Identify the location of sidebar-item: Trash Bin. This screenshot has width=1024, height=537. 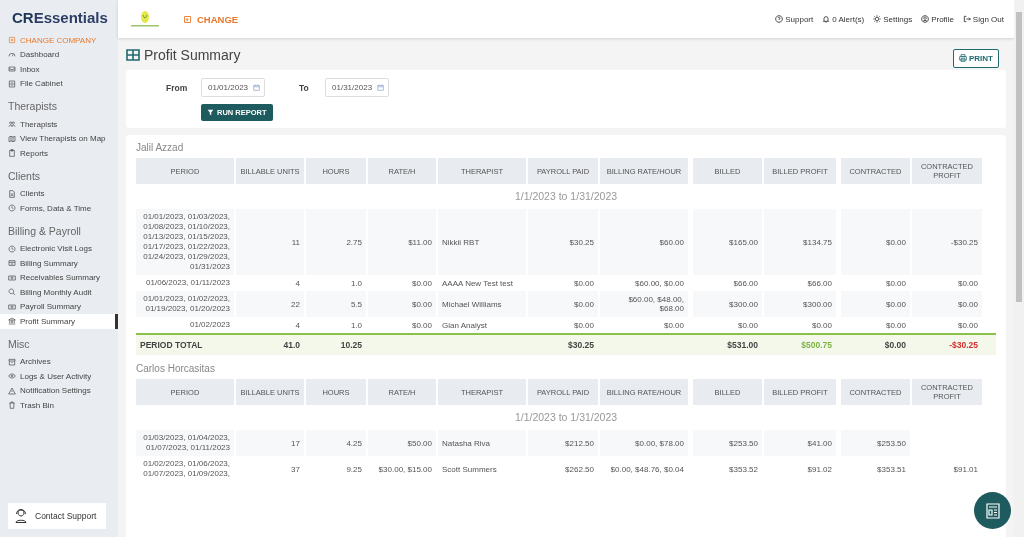
(59, 405).